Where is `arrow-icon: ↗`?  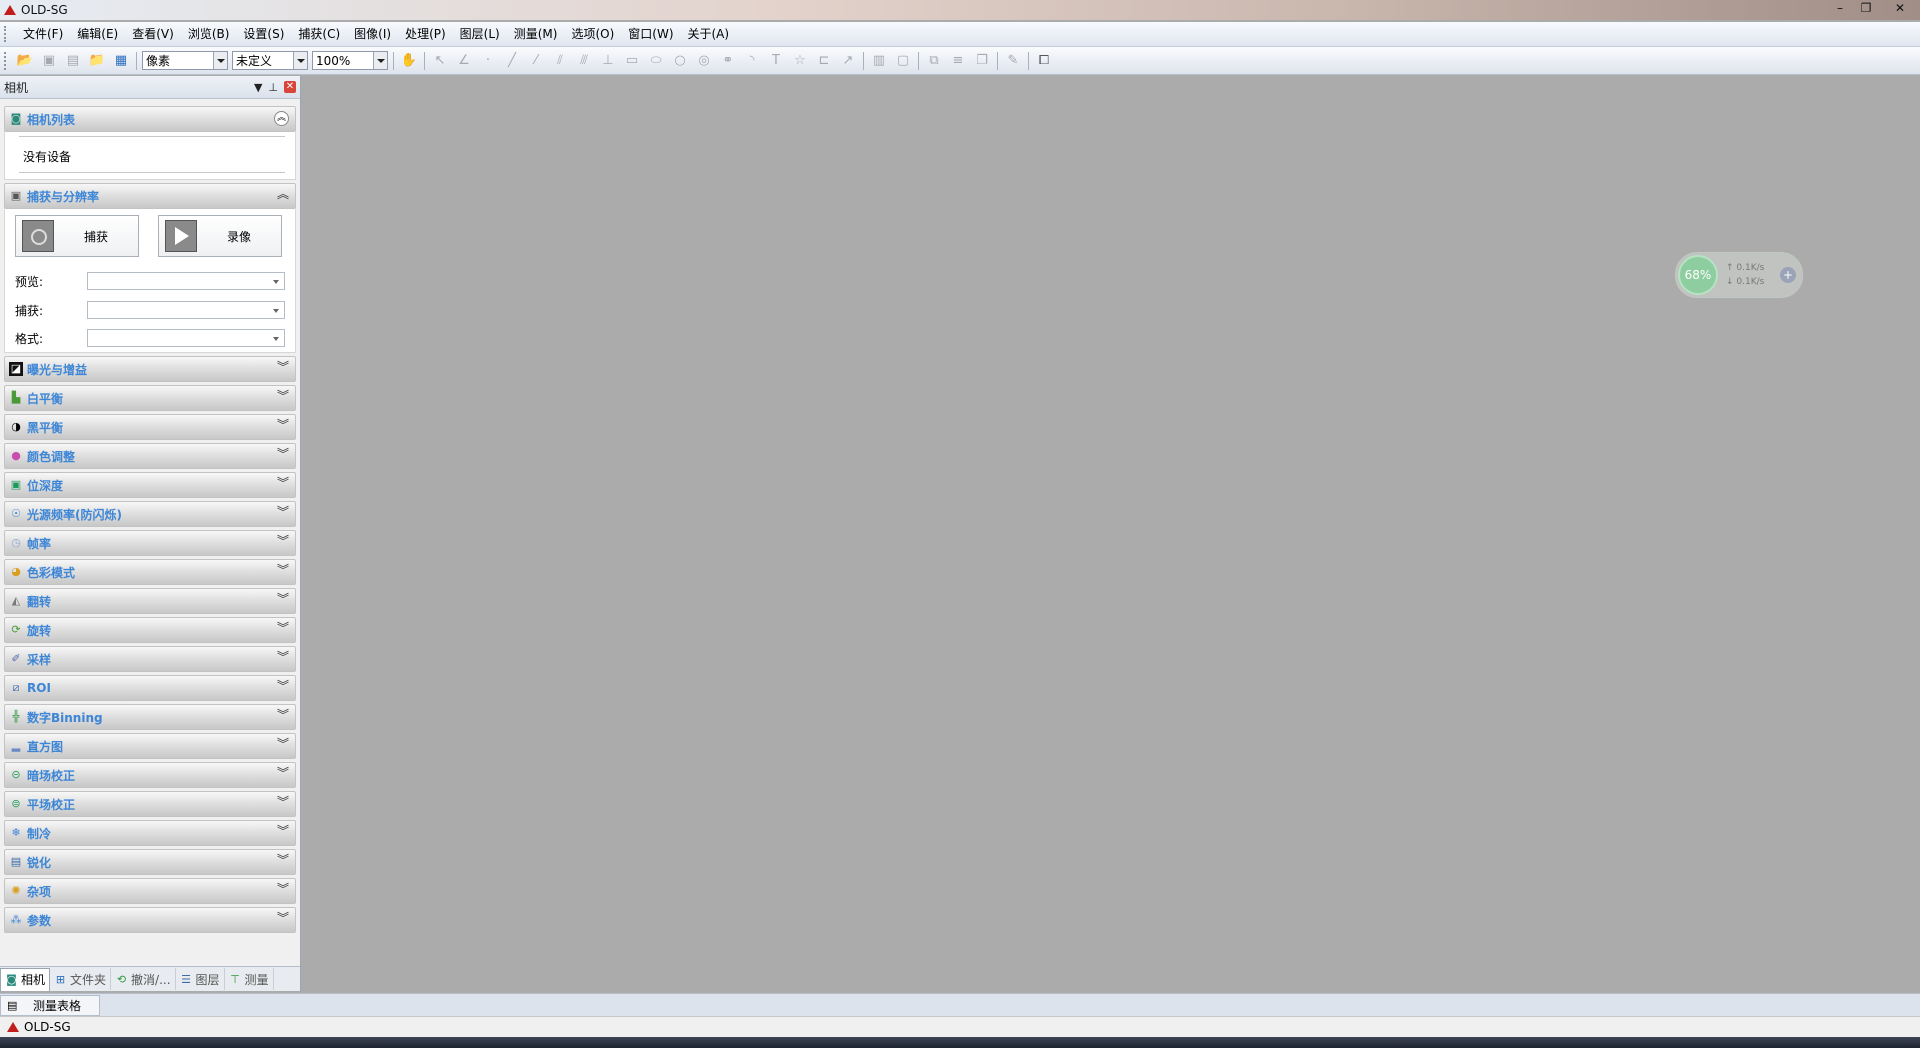
arrow-icon: ↗ is located at coordinates (848, 61).